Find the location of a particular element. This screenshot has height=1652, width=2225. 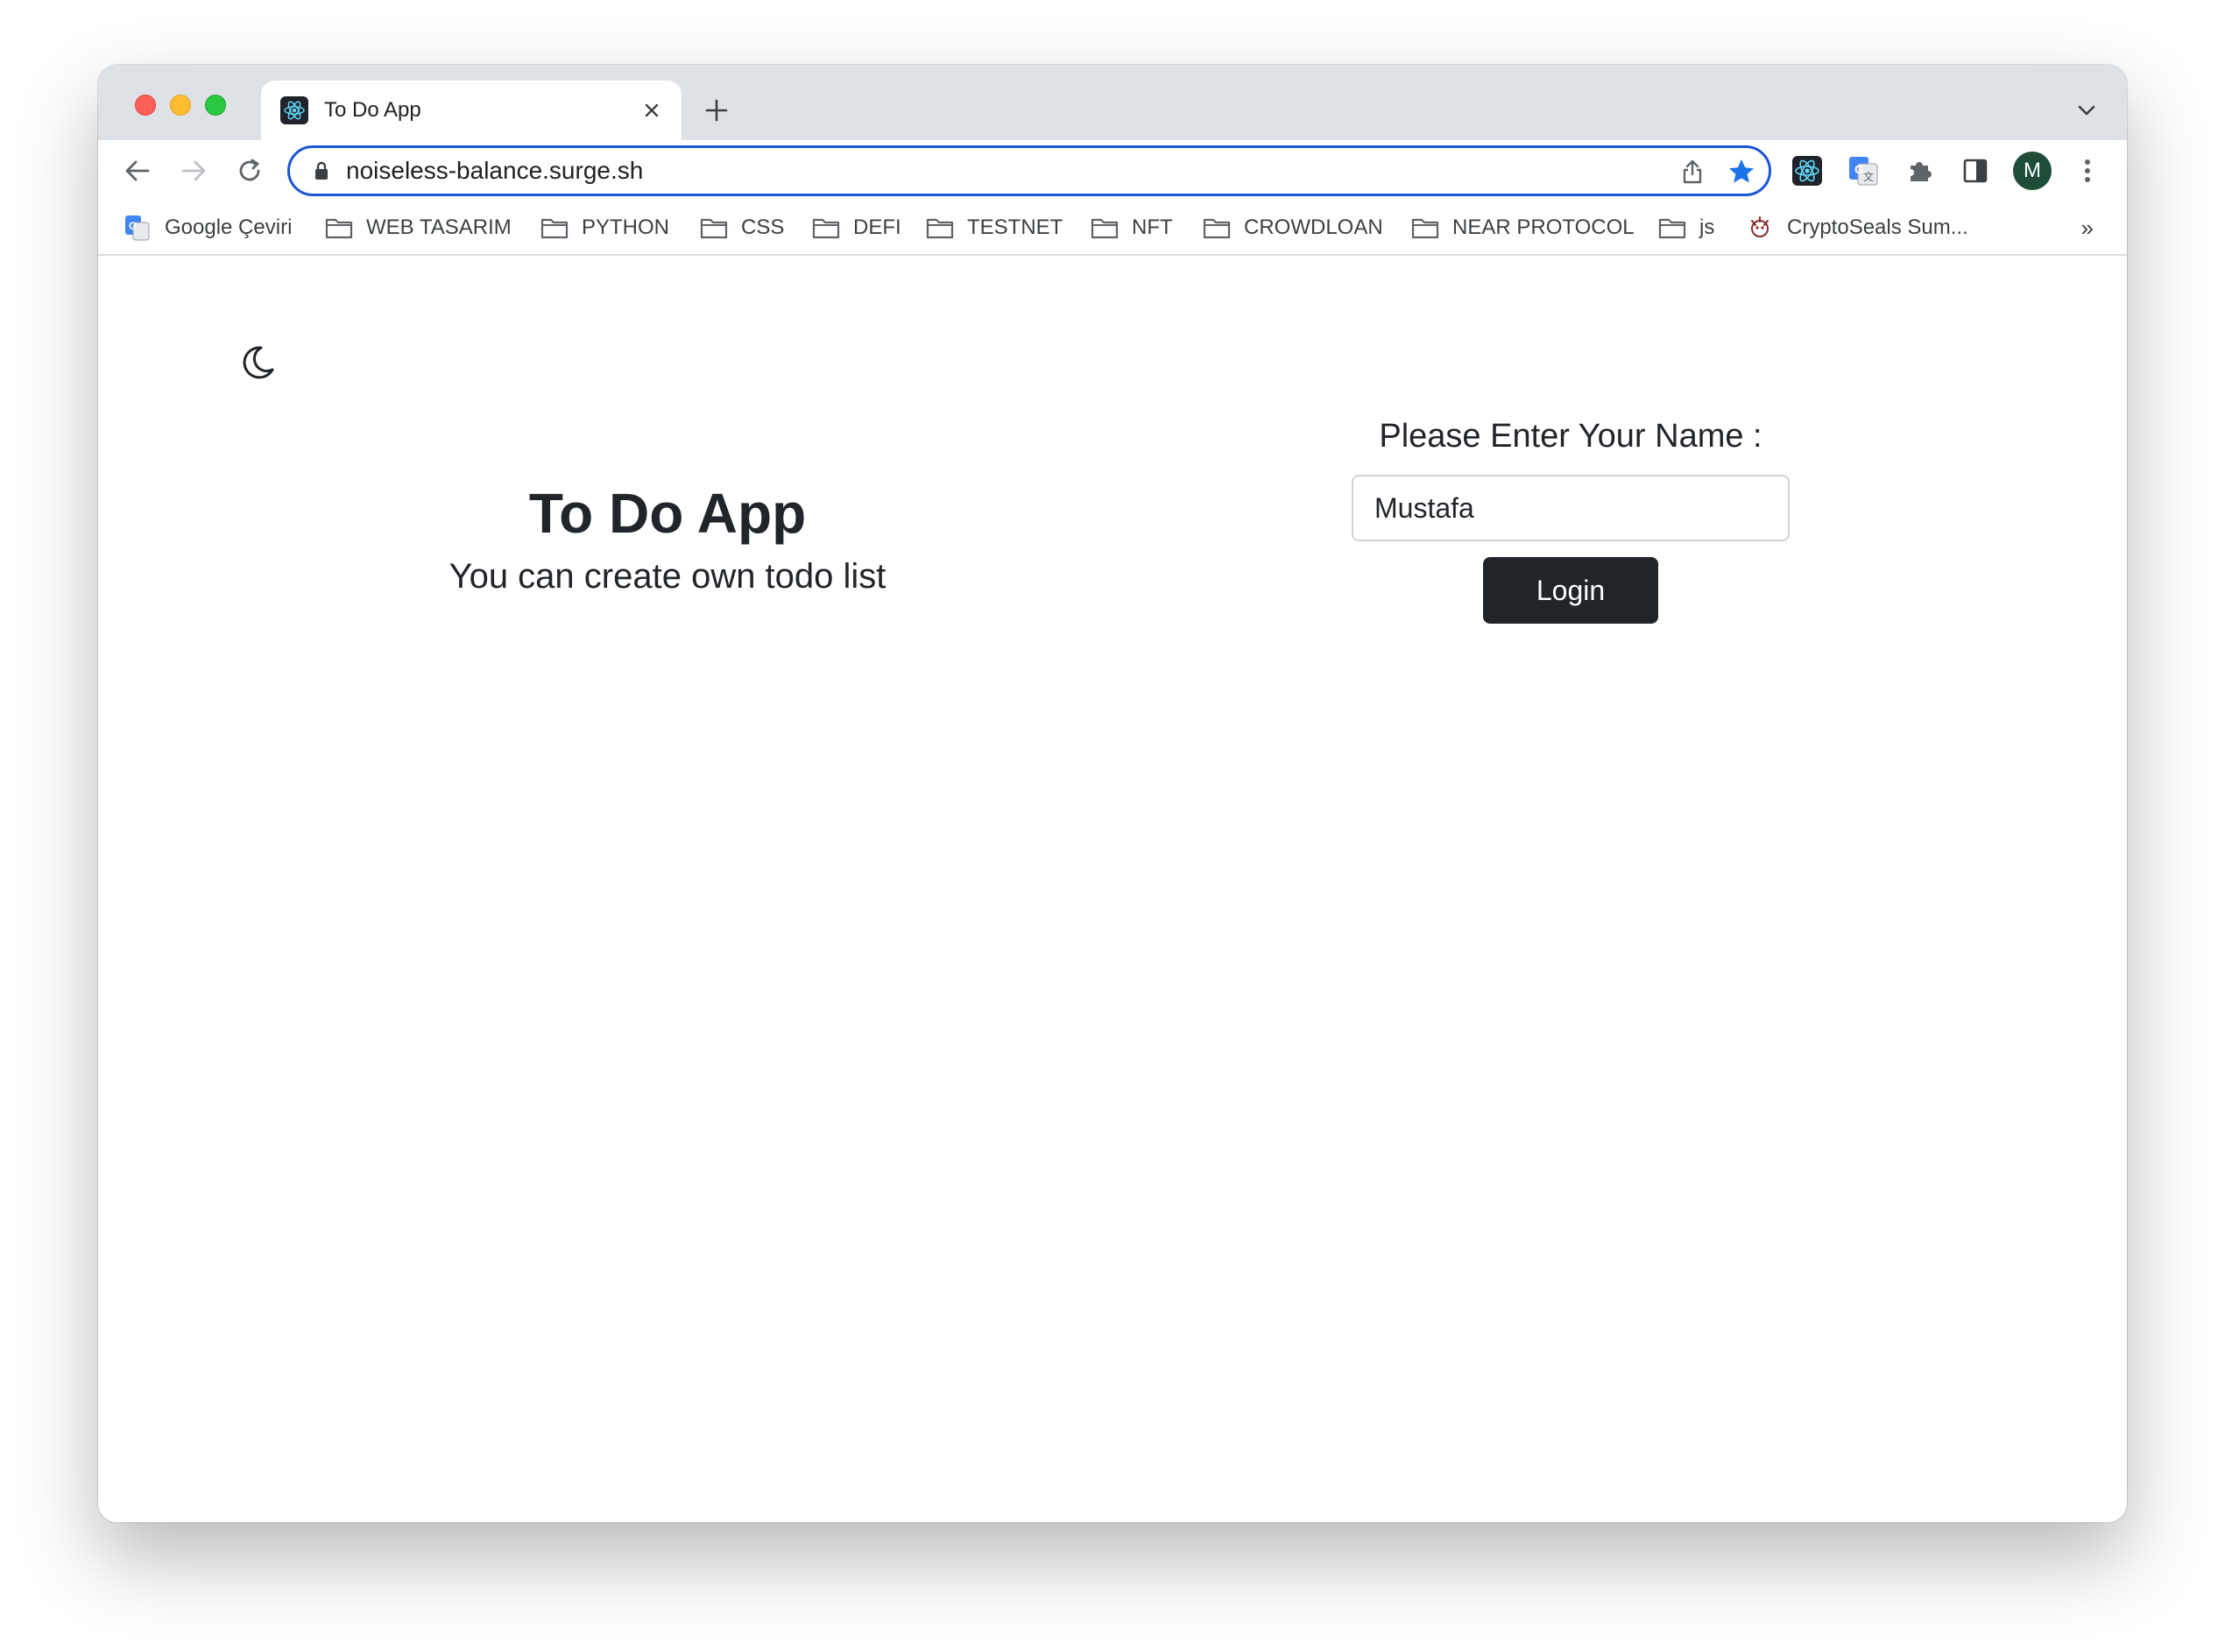

login-form: Please Enter Your Name : Login is located at coordinates (1570, 518).